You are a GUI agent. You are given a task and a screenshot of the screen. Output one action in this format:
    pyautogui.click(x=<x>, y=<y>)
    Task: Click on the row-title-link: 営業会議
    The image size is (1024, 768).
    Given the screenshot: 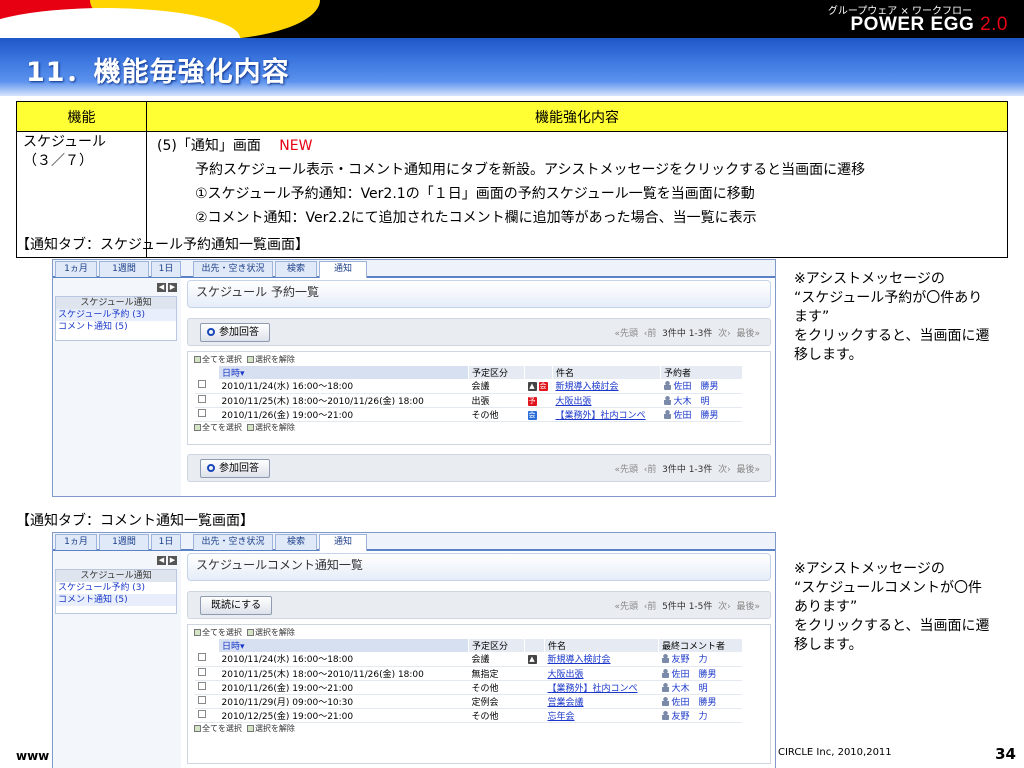 What is the action you would take?
    pyautogui.click(x=566, y=703)
    